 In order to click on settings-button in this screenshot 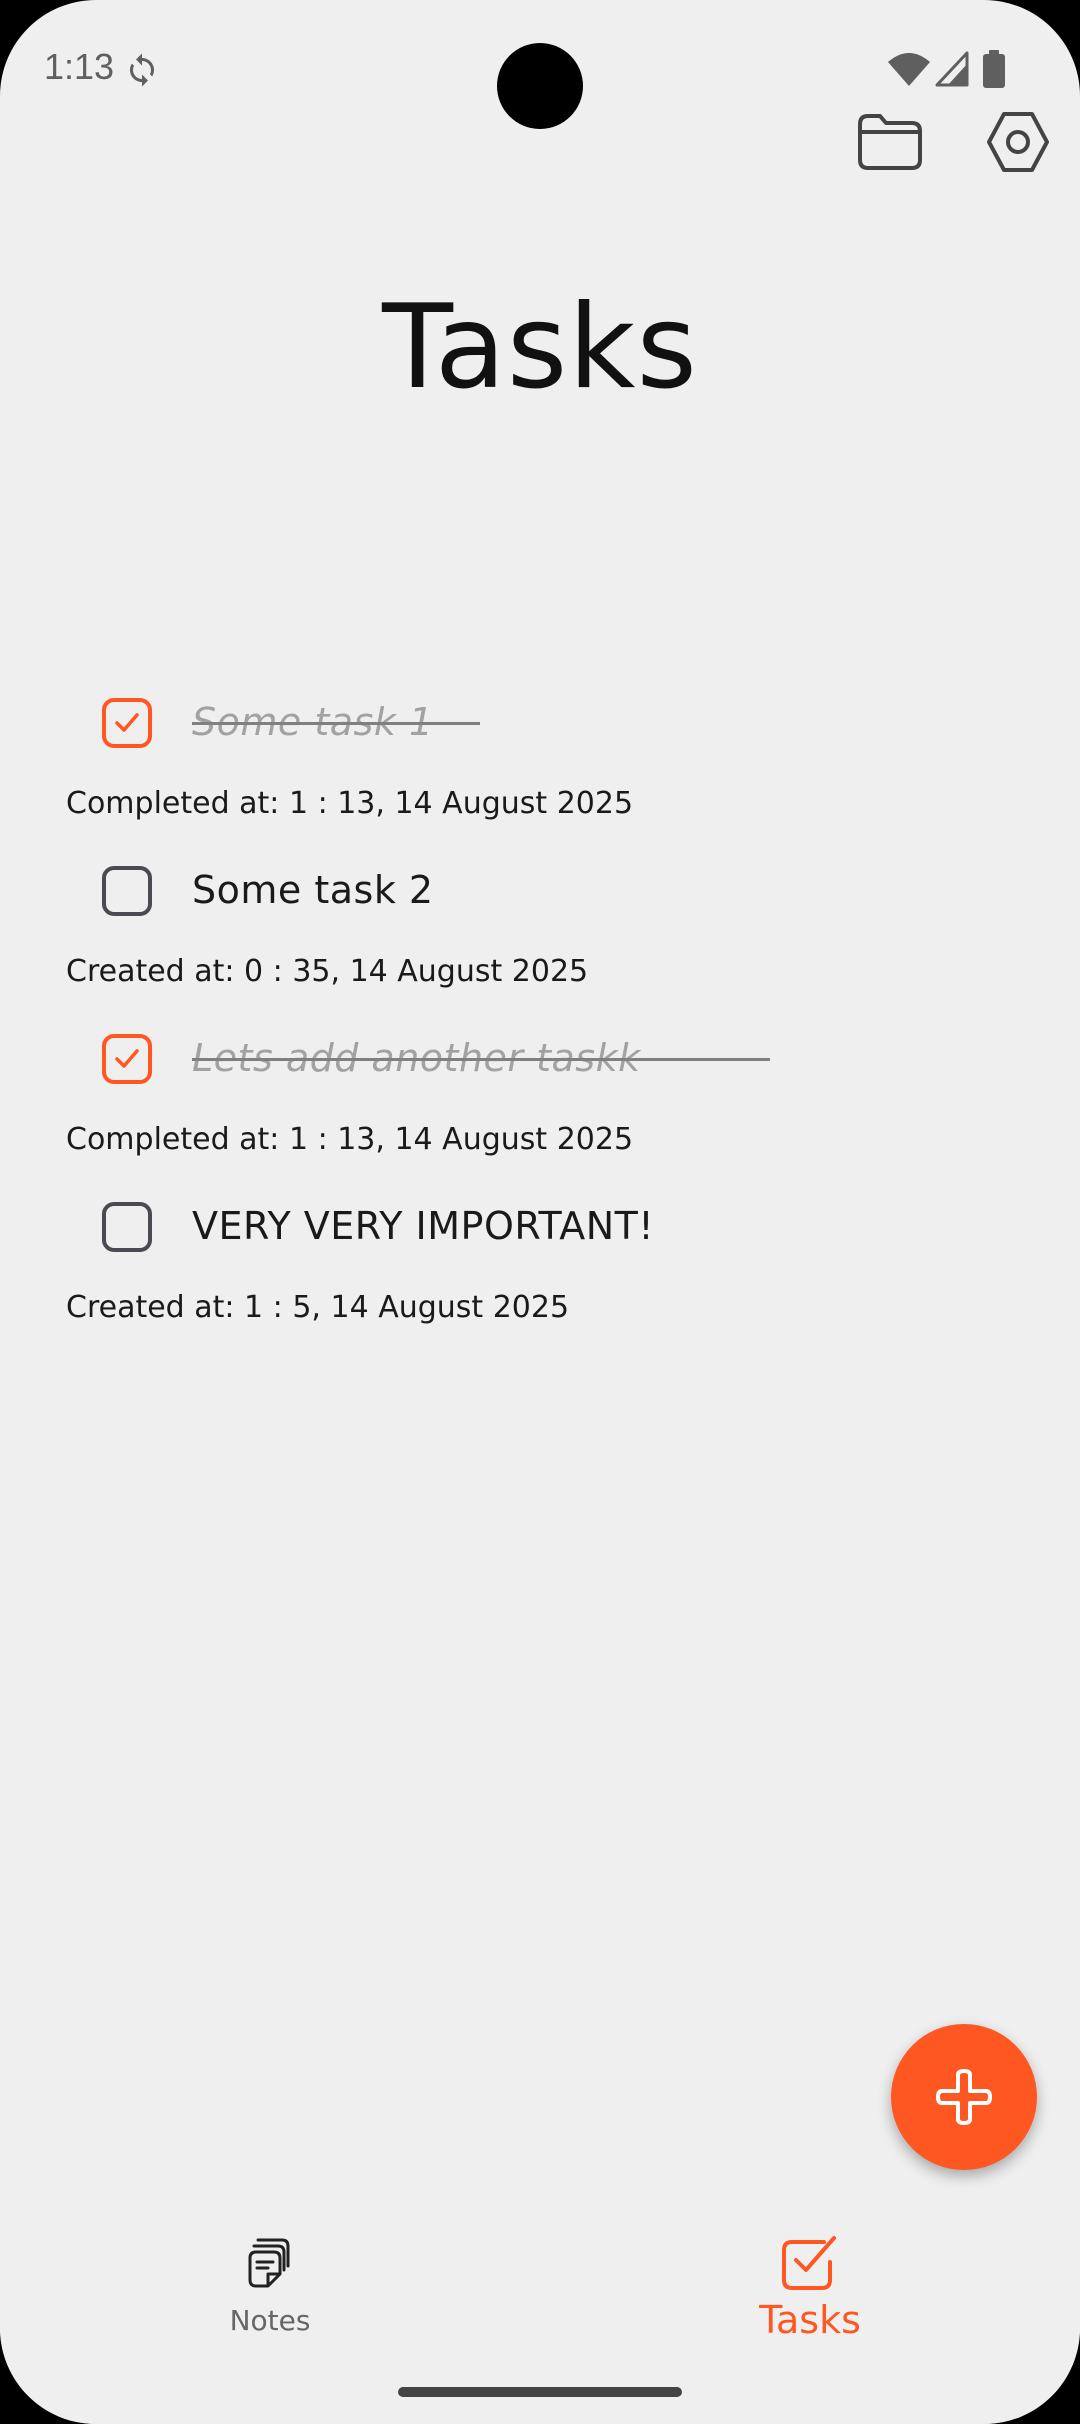, I will do `click(1018, 142)`.